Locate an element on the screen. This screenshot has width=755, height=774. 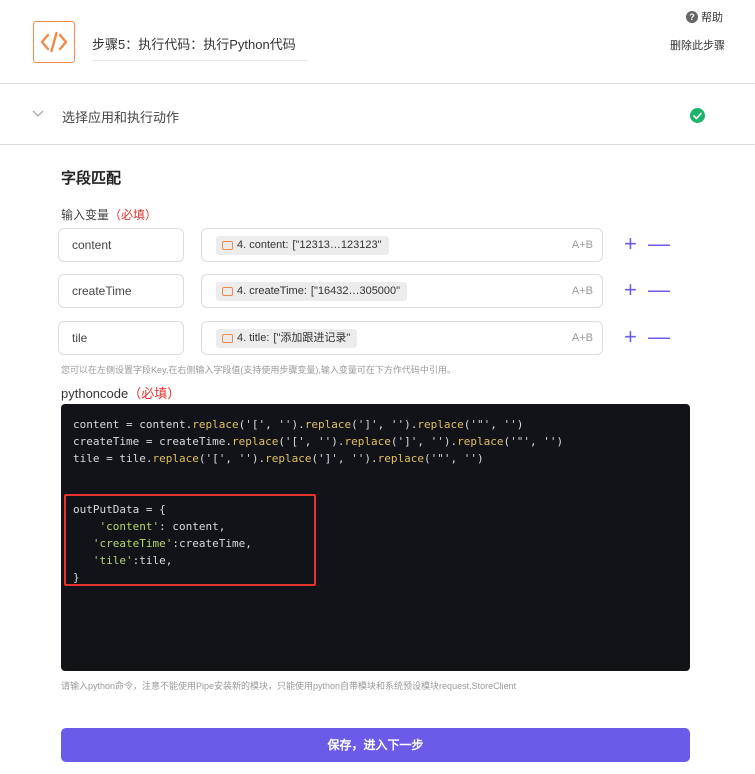
delete-step-button: 删除此步骤 is located at coordinates (697, 45).